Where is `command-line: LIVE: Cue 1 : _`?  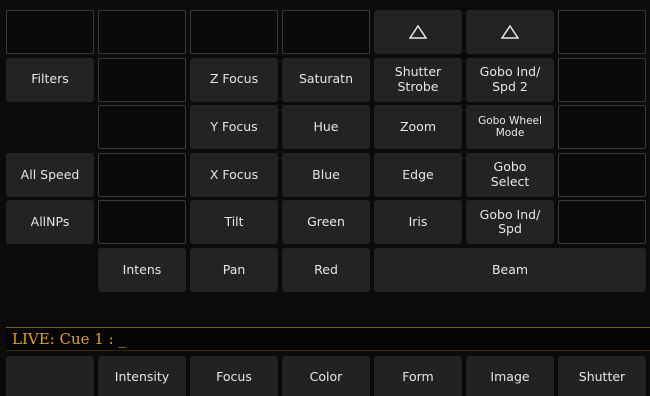 command-line: LIVE: Cue 1 : _ is located at coordinates (328, 339).